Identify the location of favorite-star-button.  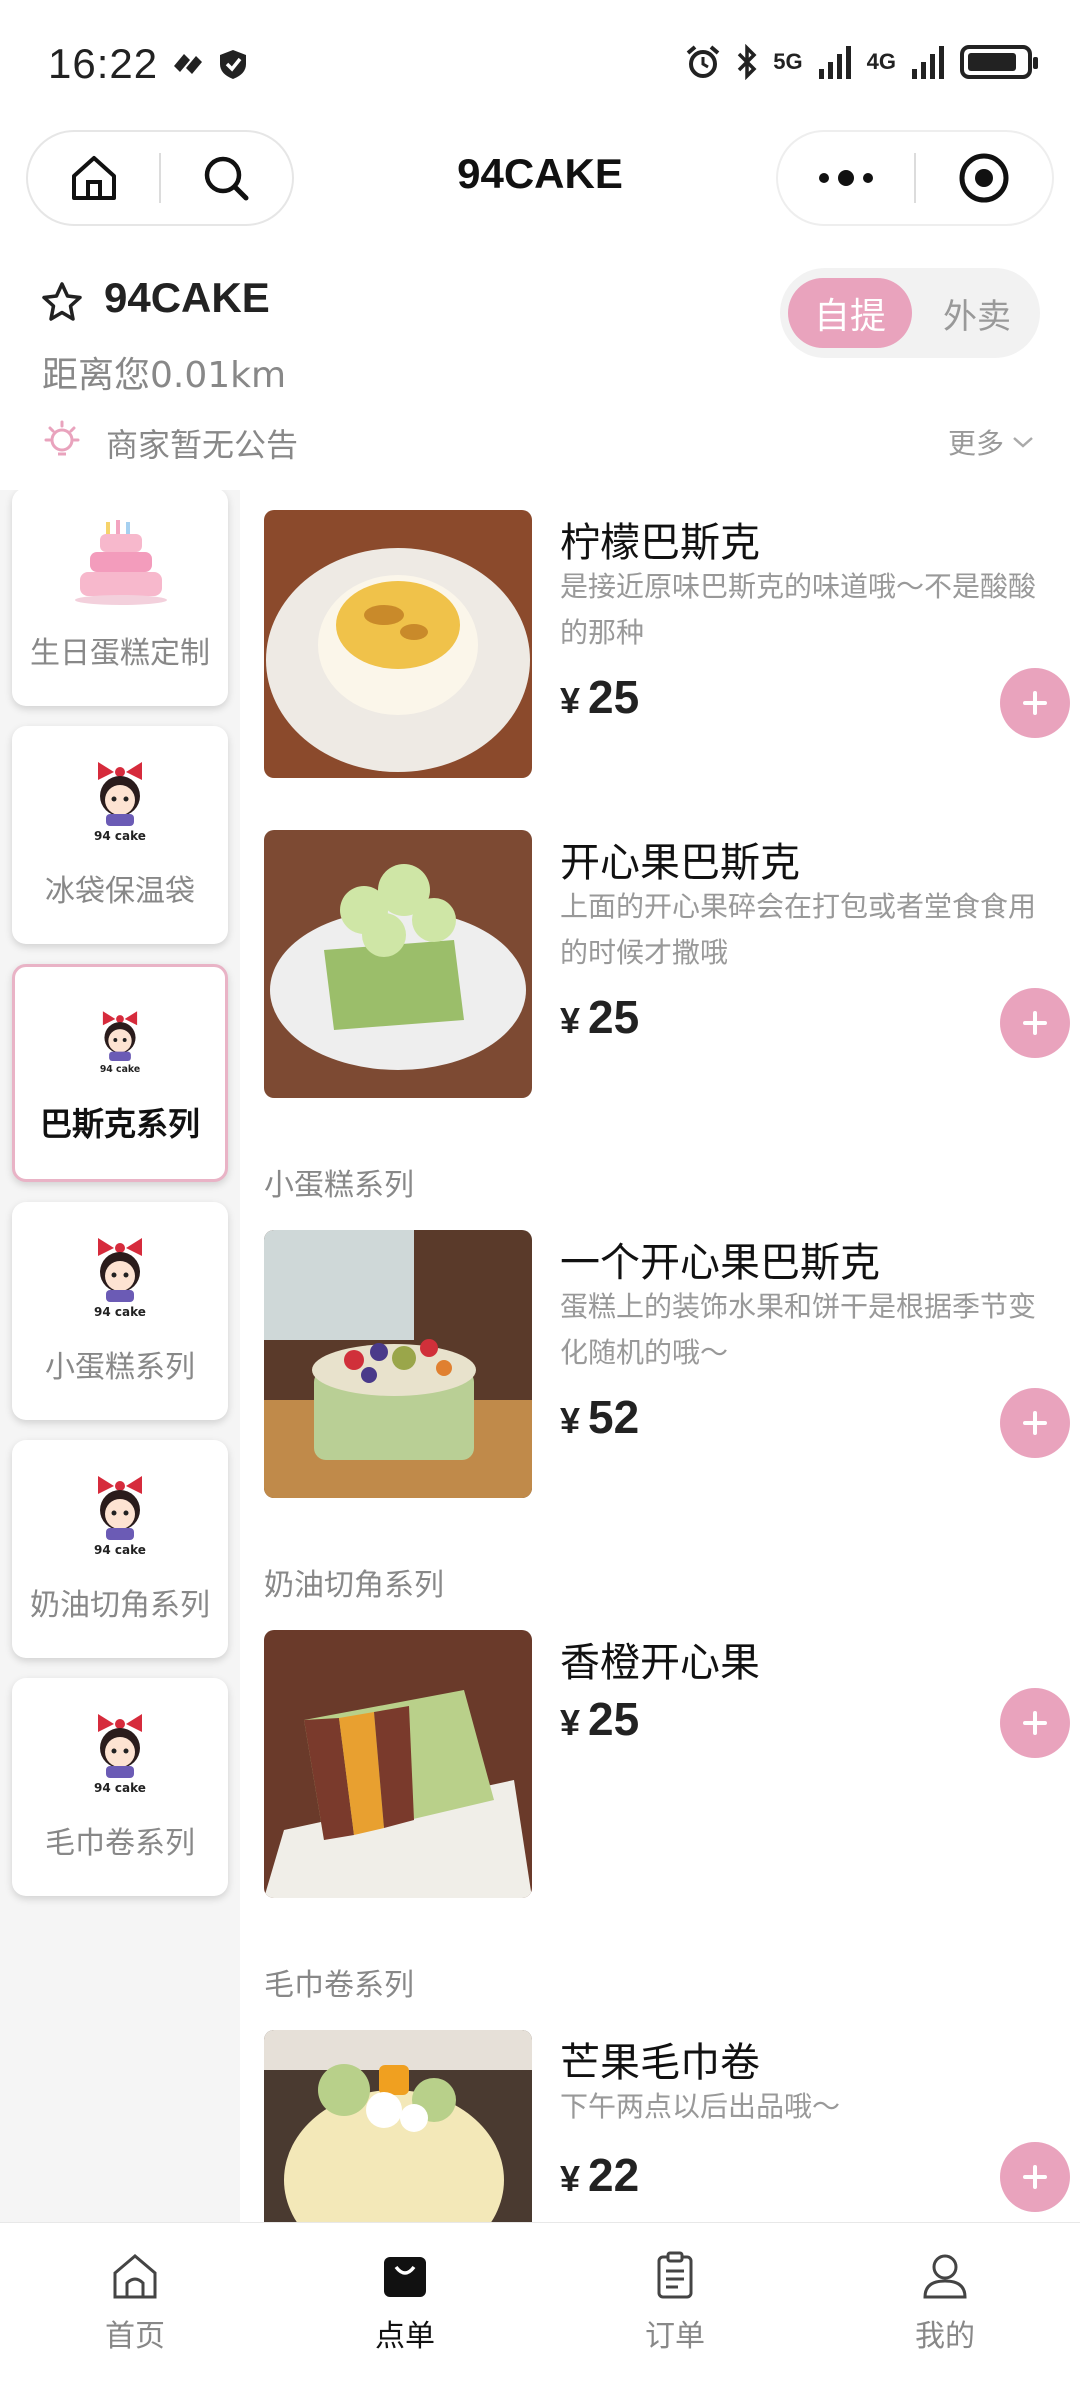
(62, 304).